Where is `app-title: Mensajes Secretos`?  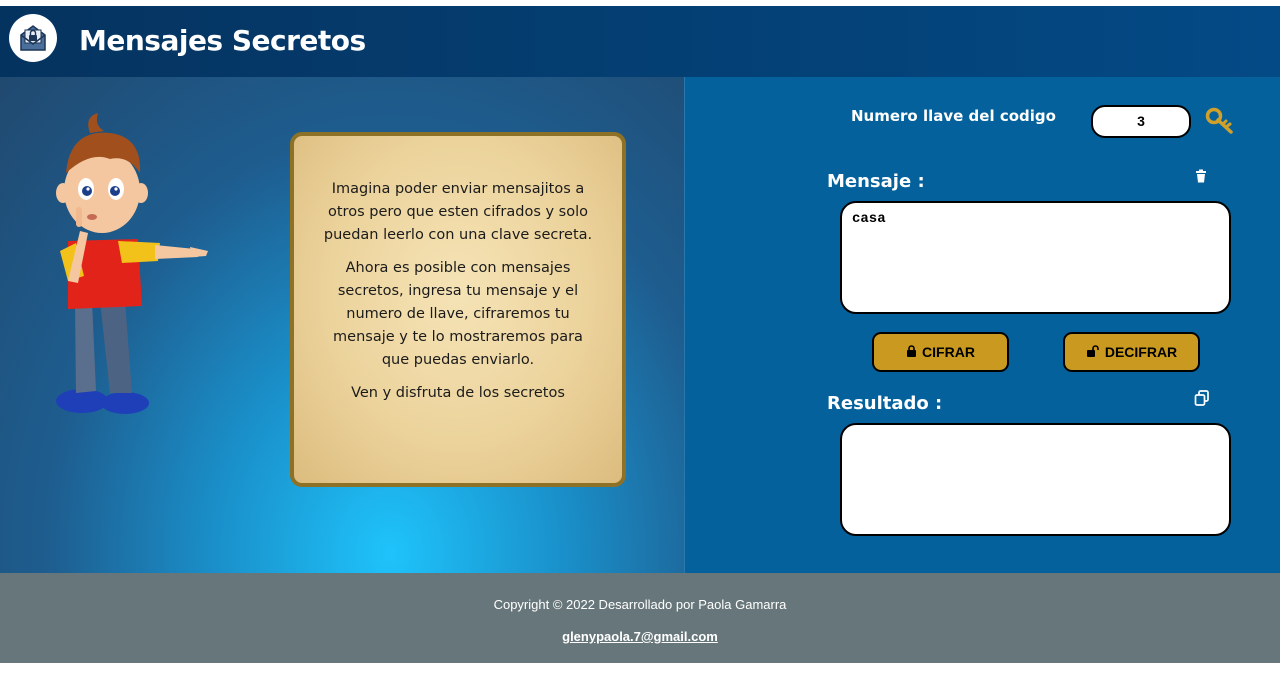
app-title: Mensajes Secretos is located at coordinates (222, 40).